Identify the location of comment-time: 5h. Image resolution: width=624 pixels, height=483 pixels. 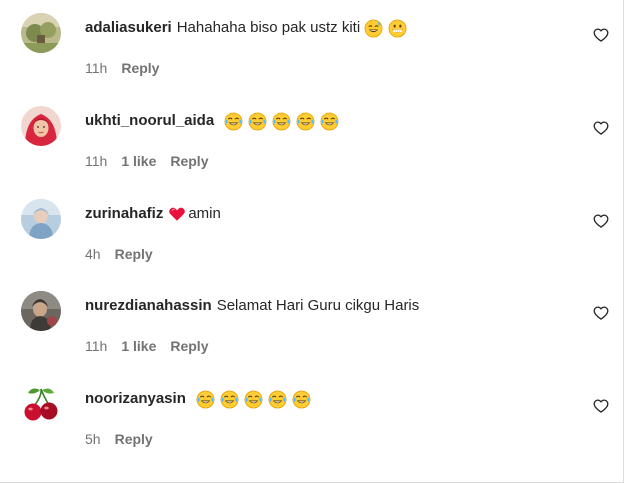
(93, 439).